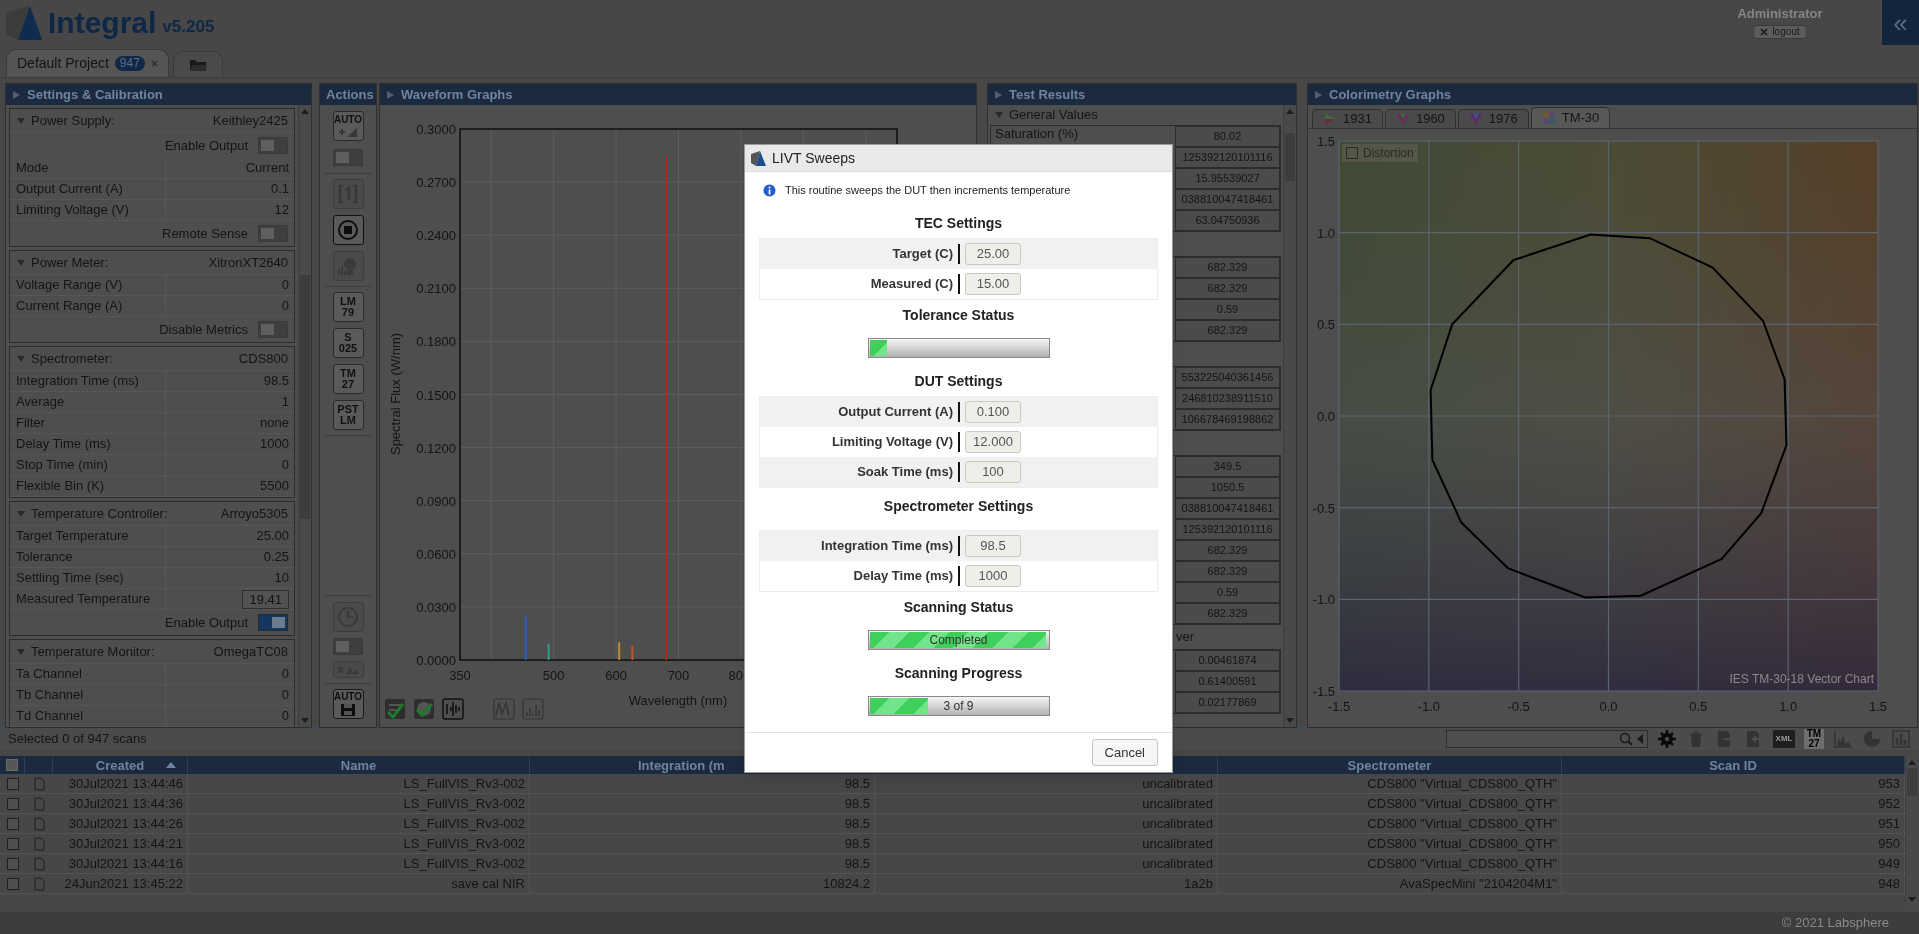 This screenshot has height=934, width=1919. I want to click on section-header: Power Meter: XitronXT2640, so click(152, 263).